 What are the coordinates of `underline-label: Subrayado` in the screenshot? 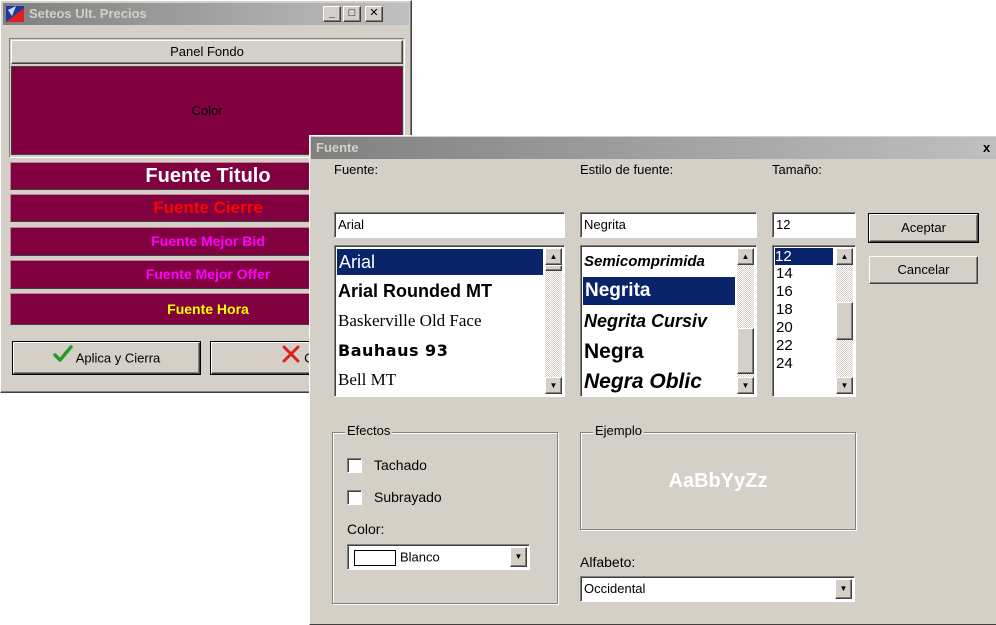 It's located at (408, 497).